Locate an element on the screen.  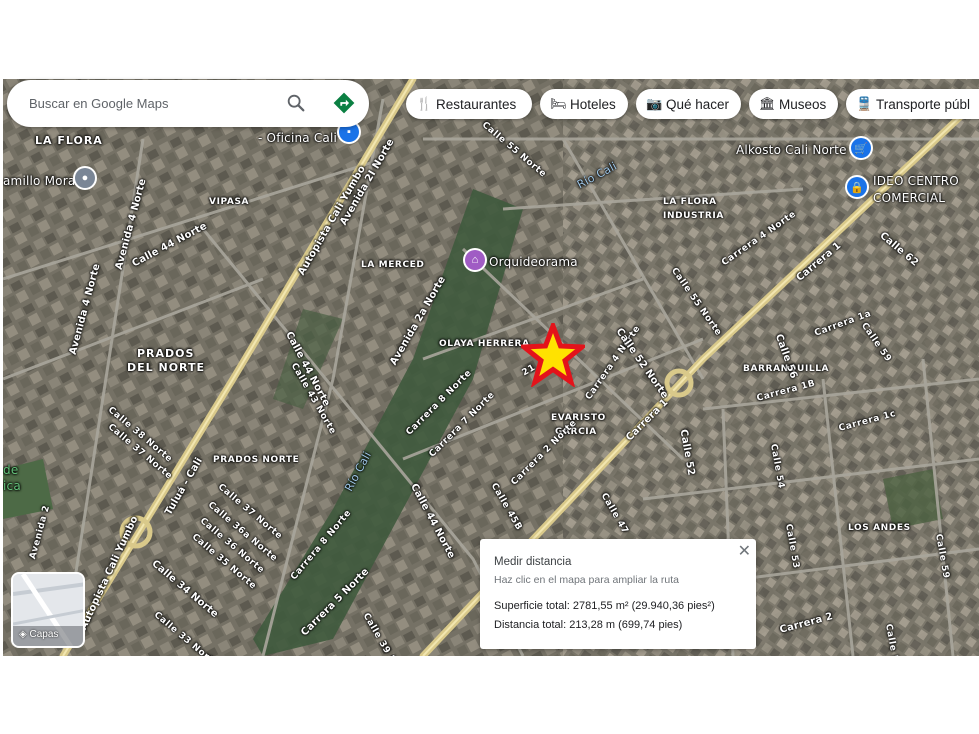
neighborhood-label: VIPASA is located at coordinates (229, 202).